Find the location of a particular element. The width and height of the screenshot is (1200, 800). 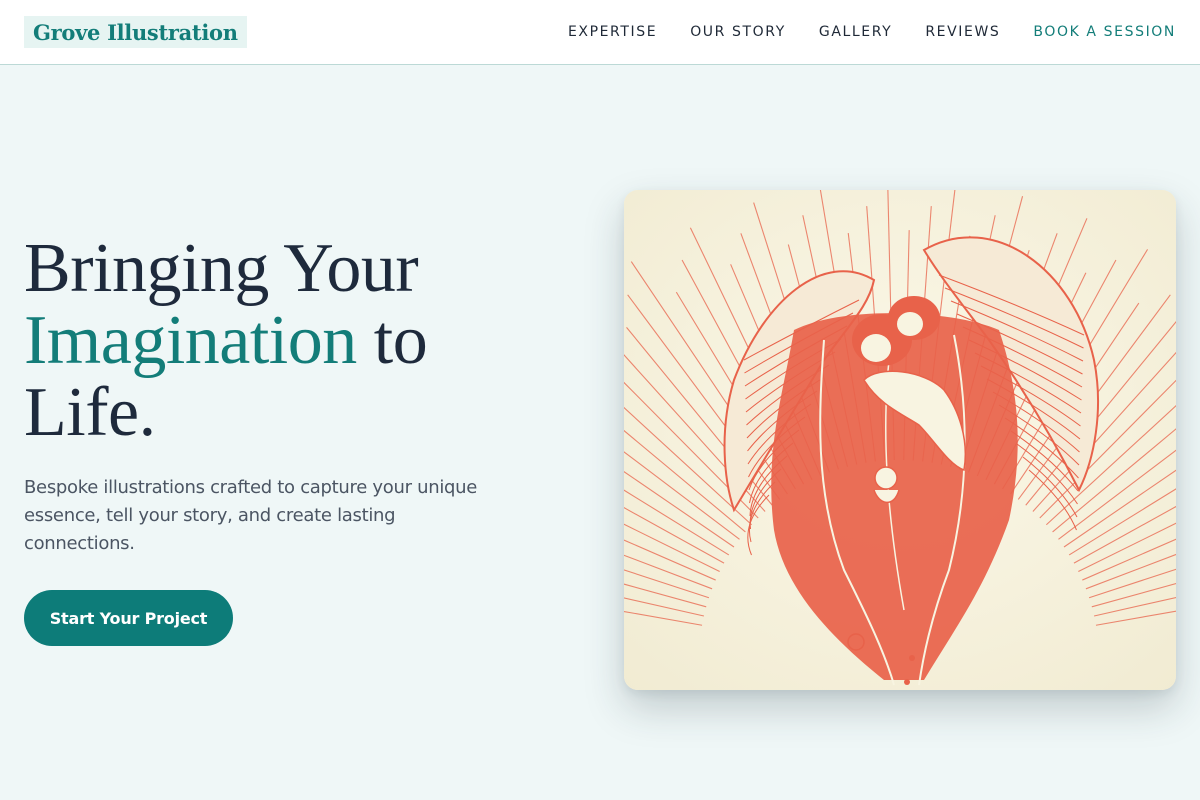

brand-logo: Grove Illustration is located at coordinates (135, 32).